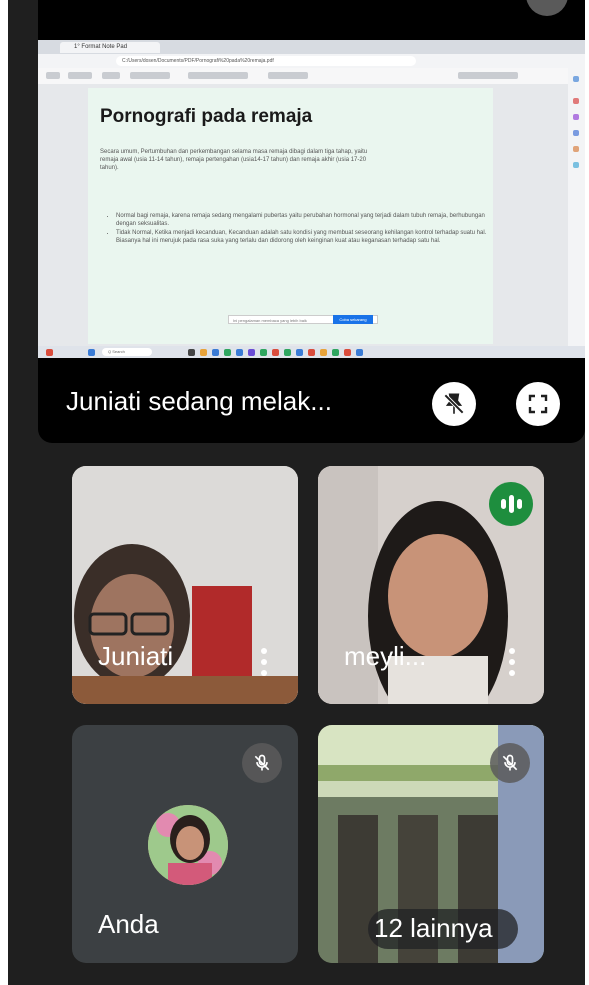 This screenshot has width=589, height=985. I want to click on pdf-message-button: Coba sekarang, so click(353, 319).